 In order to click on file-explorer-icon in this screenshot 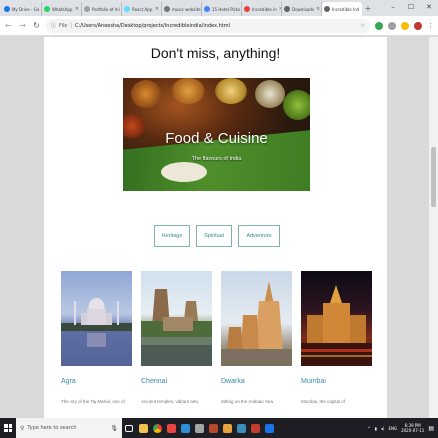, I will do `click(143, 428)`.